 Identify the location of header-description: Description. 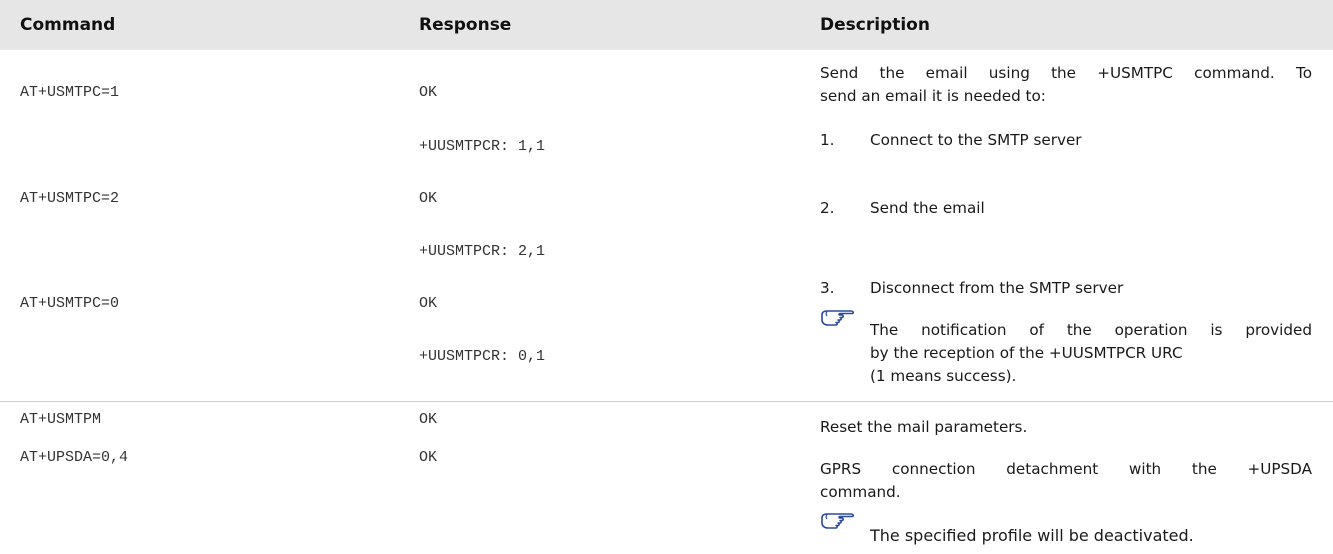
(875, 25).